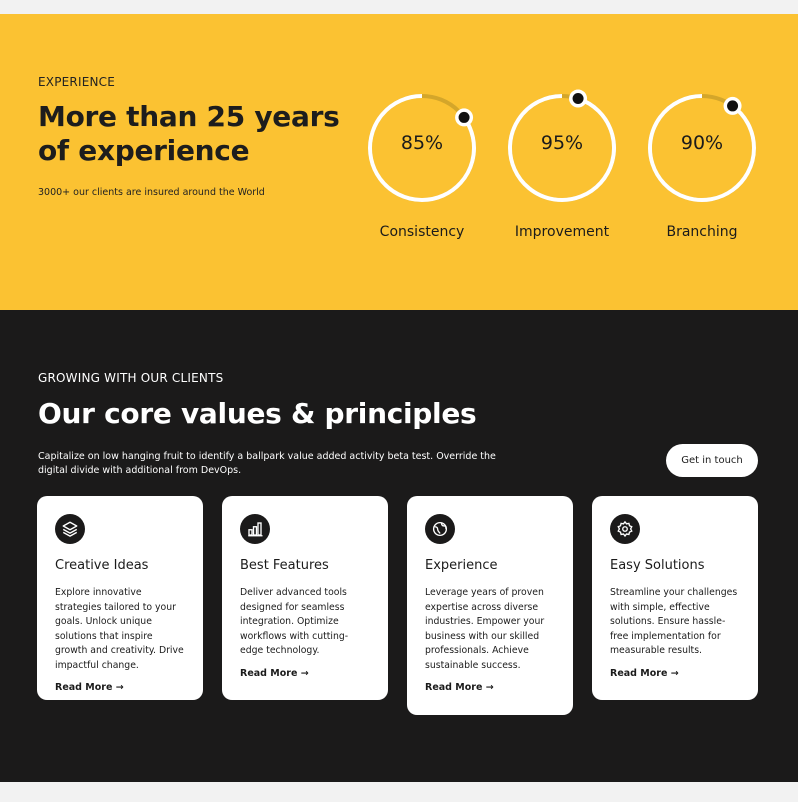 The height and width of the screenshot is (802, 798). Describe the element at coordinates (562, 143) in the screenshot. I see `stat-value: 95%` at that location.